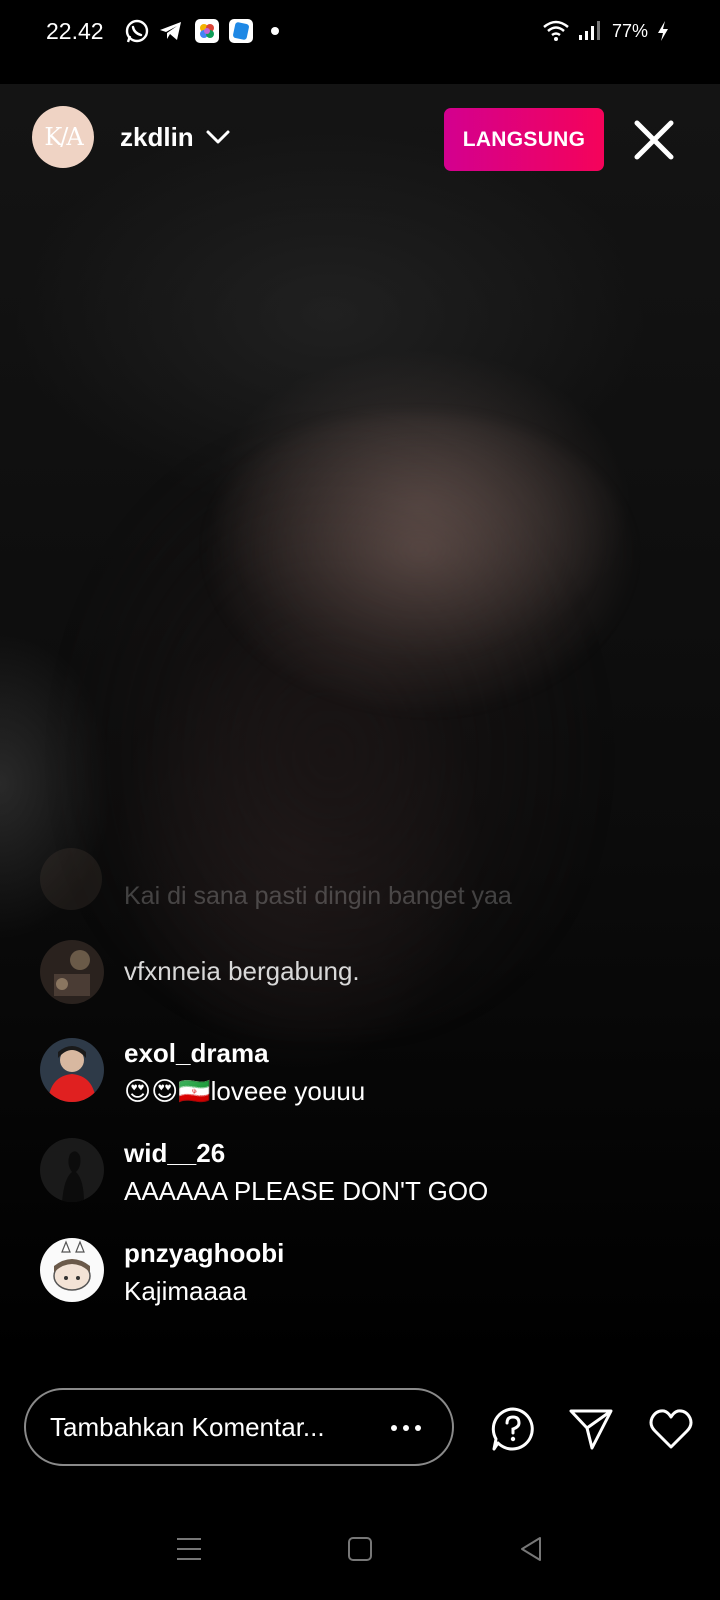 The height and width of the screenshot is (1600, 720). What do you see at coordinates (218, 137) in the screenshot?
I see `chevron-down-icon` at bounding box center [218, 137].